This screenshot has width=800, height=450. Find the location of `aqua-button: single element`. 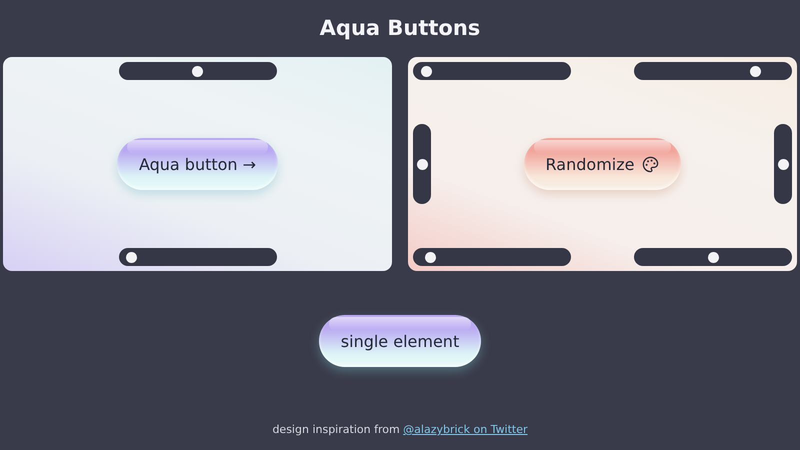

aqua-button: single element is located at coordinates (400, 341).